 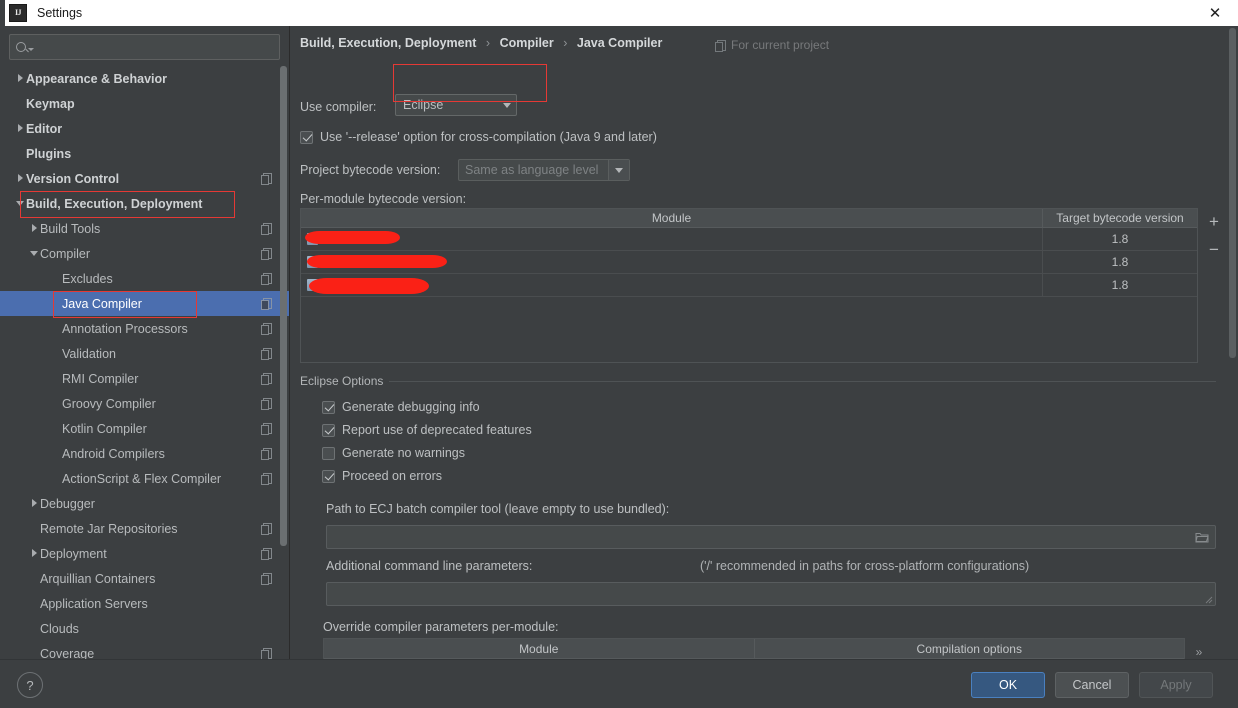 I want to click on window-titlebar: IJ Settings ✕, so click(x=619, y=13).